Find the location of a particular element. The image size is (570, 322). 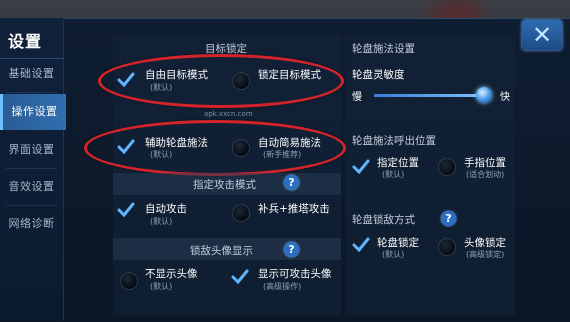

option-wheel-lock: 轮盘锁定 is located at coordinates (398, 242).